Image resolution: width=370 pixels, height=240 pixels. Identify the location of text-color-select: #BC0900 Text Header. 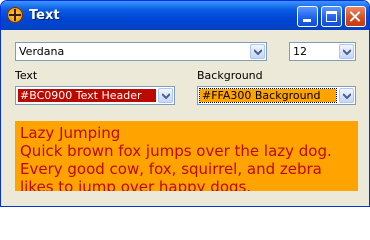
(95, 95).